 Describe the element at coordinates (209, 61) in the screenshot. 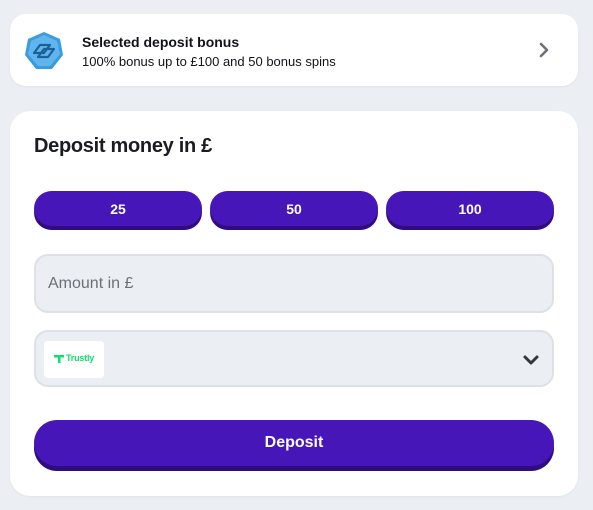

I see `bonus-description: 100% bonus up to £100 and 50 bonus spins` at that location.